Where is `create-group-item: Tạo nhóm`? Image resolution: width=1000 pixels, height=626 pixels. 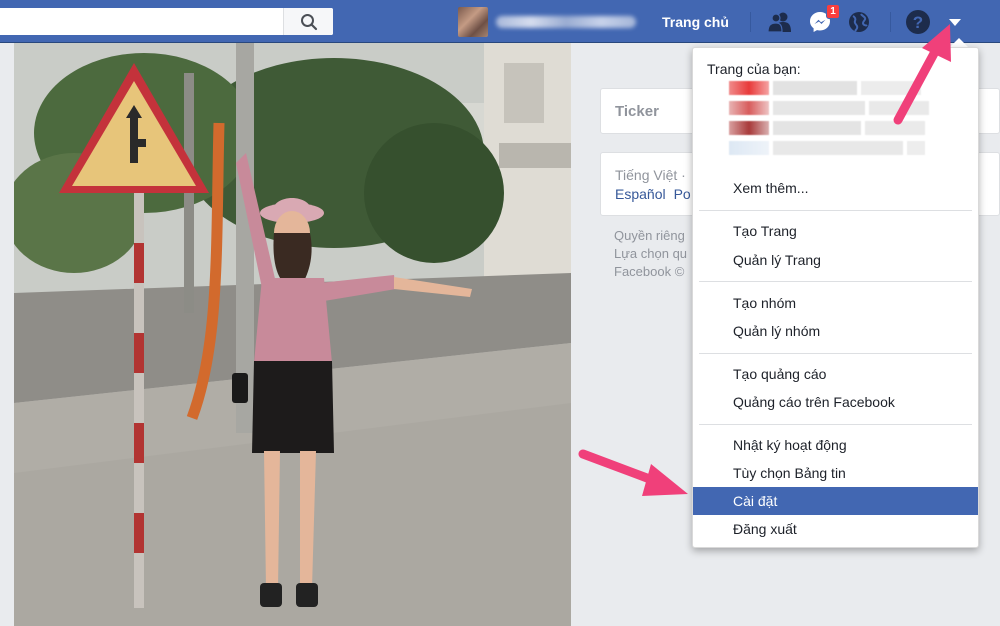
create-group-item: Tạo nhóm is located at coordinates (835, 303).